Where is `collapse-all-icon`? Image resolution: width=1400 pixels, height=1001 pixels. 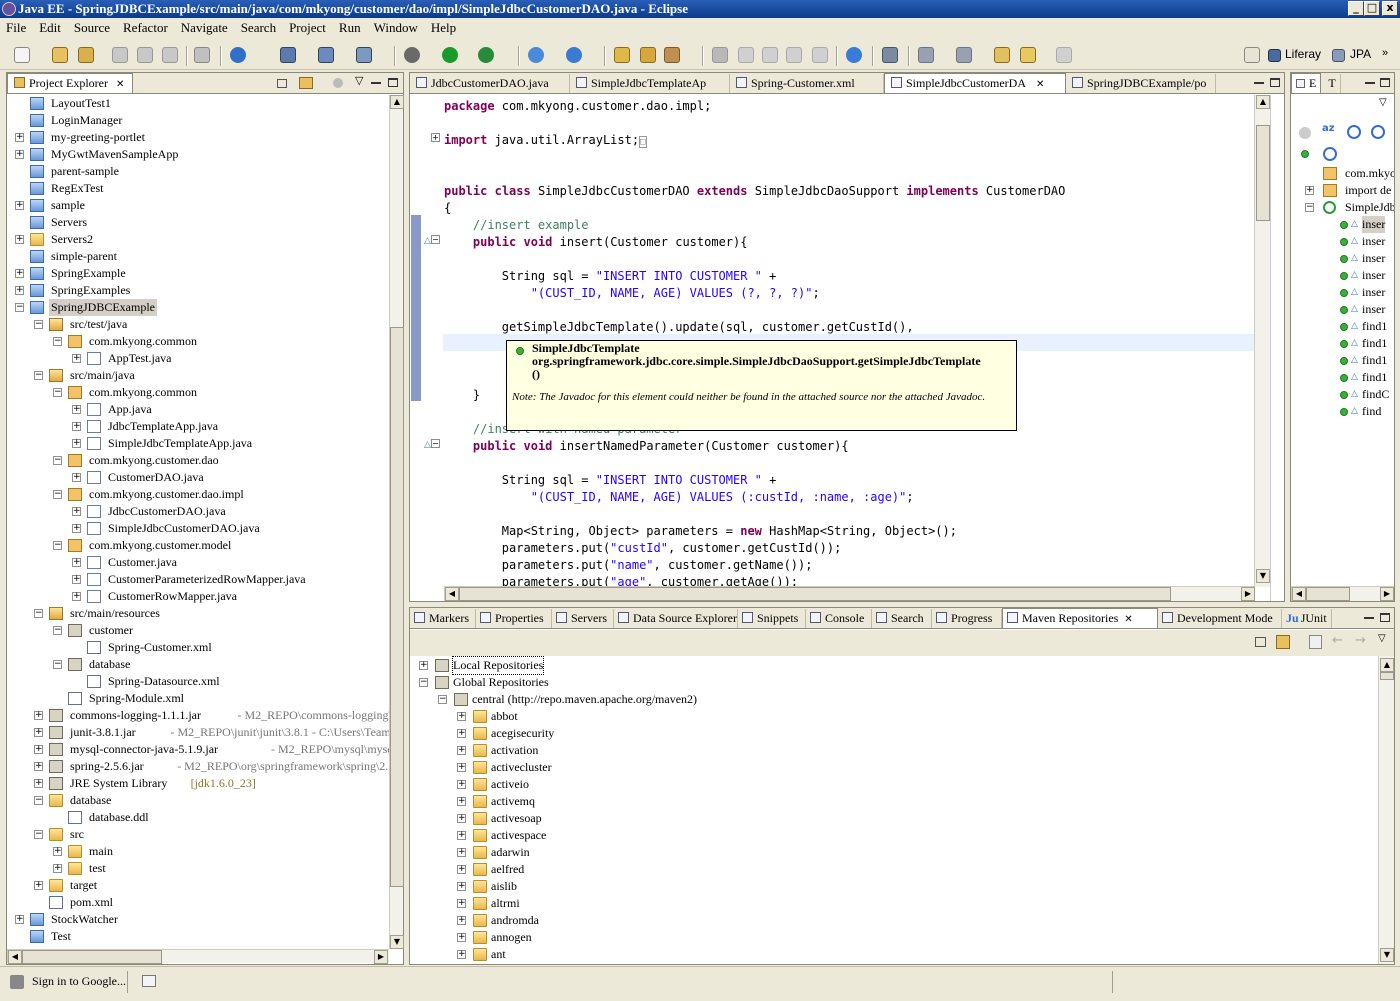 collapse-all-icon is located at coordinates (1260, 642).